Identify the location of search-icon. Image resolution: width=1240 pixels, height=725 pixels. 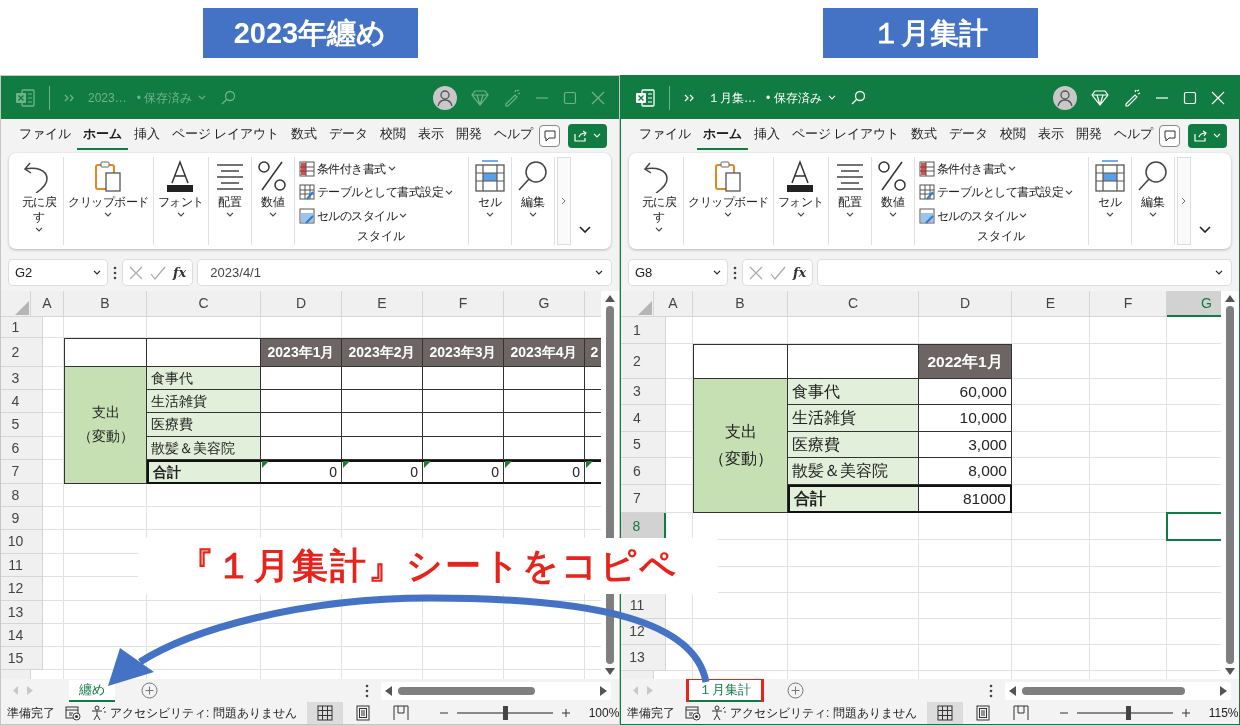
(857, 97).